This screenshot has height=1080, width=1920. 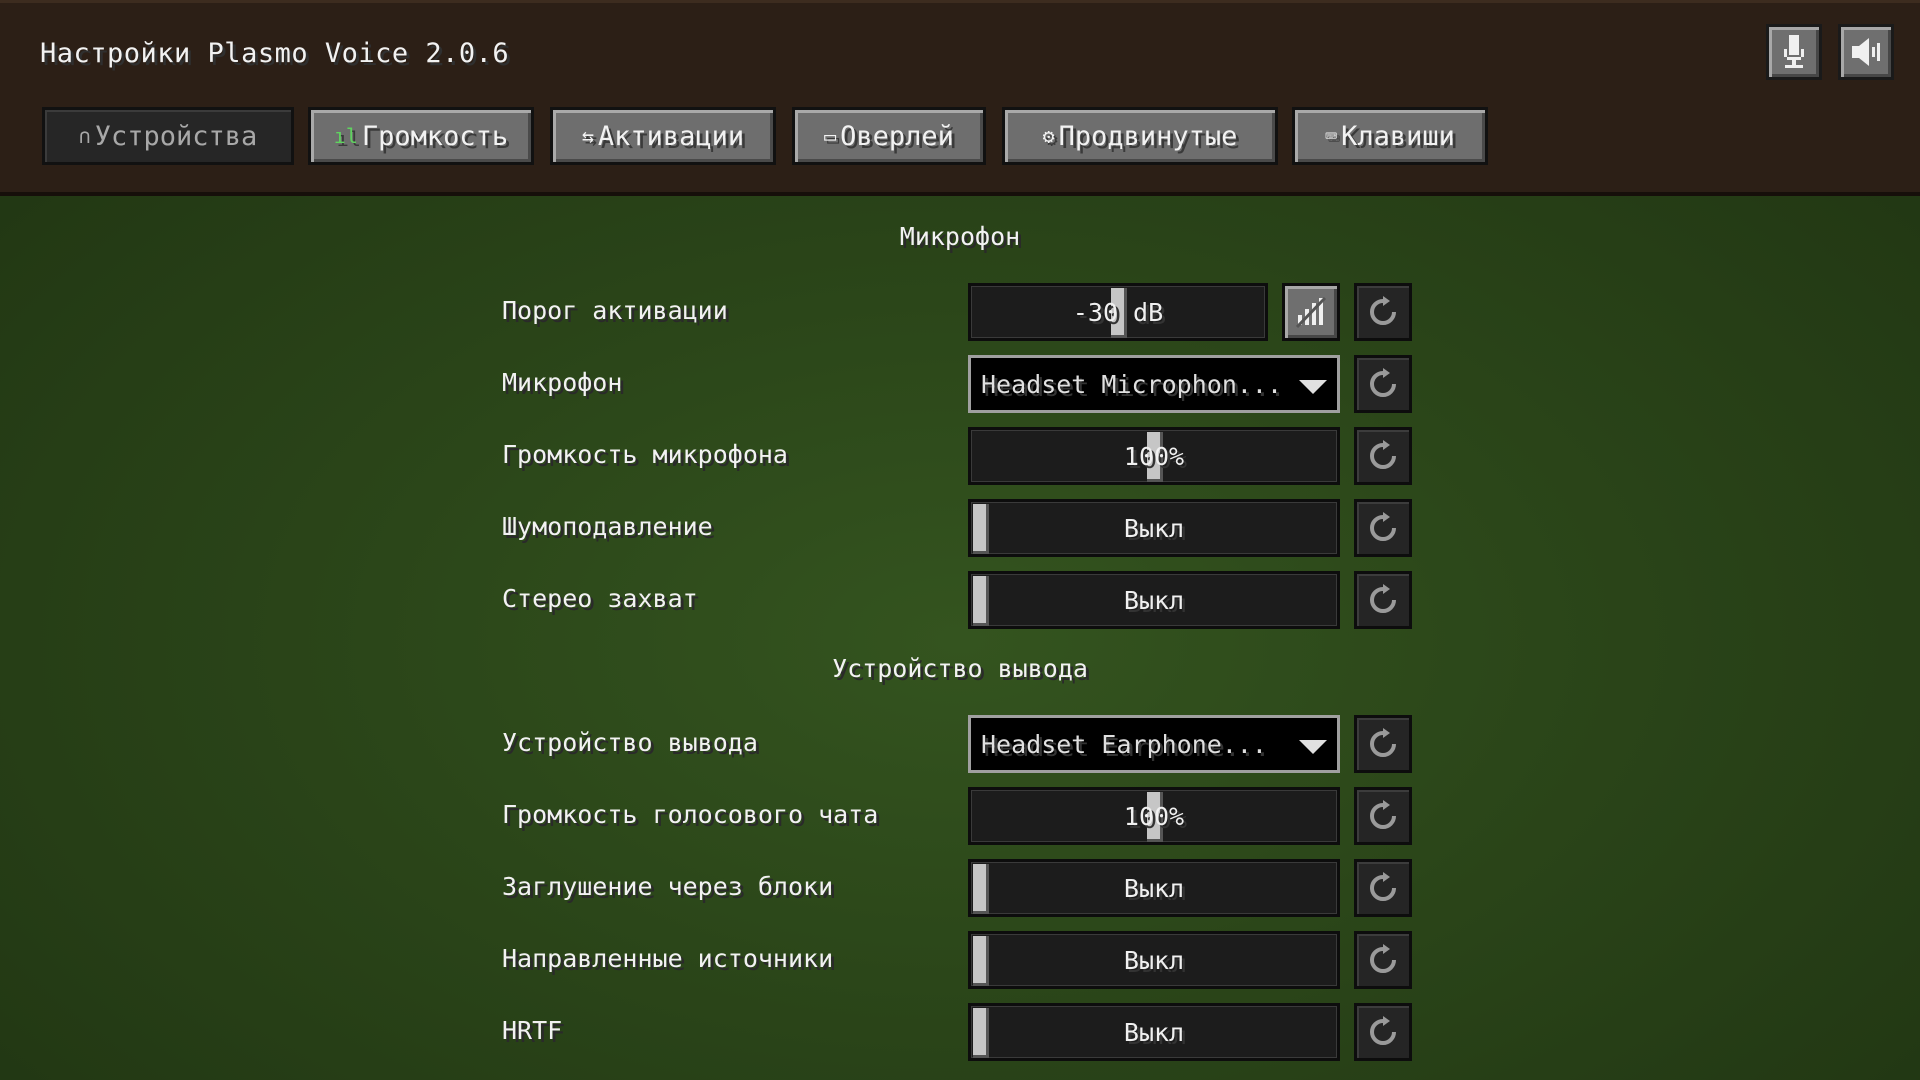 I want to click on reset-occlusion-button, so click(x=1383, y=888).